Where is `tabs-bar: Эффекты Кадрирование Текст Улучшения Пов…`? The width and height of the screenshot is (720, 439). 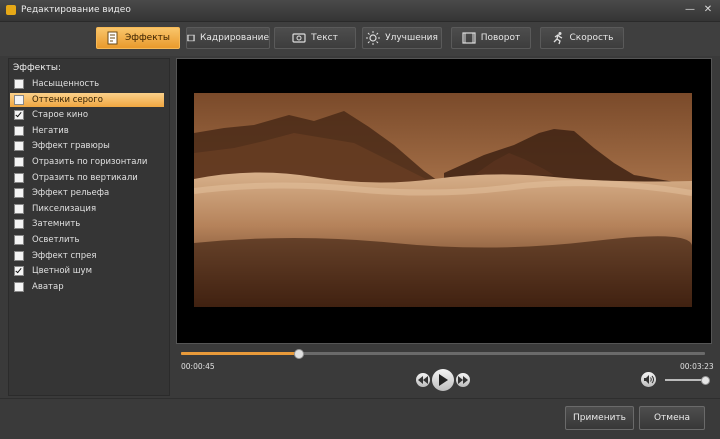 tabs-bar: Эффекты Кадрирование Текст Улучшения Пов… is located at coordinates (360, 39).